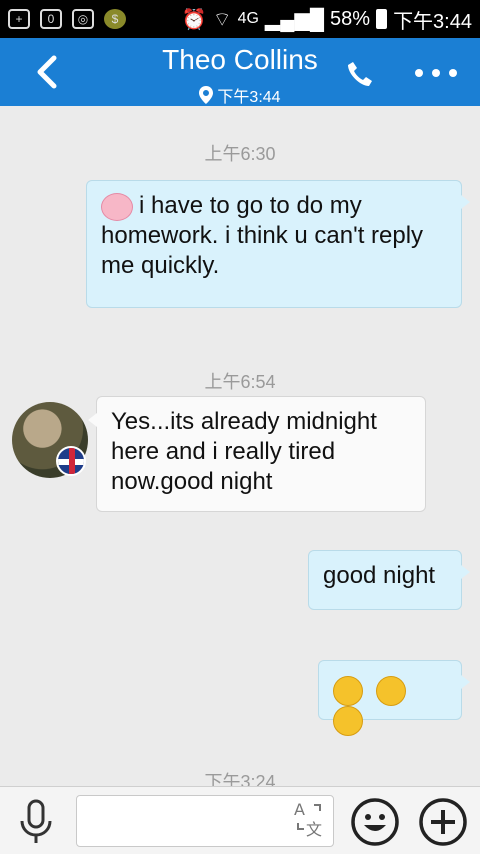  Describe the element at coordinates (294, 19) in the screenshot. I see `signal-icon: ▂▄▆█` at that location.